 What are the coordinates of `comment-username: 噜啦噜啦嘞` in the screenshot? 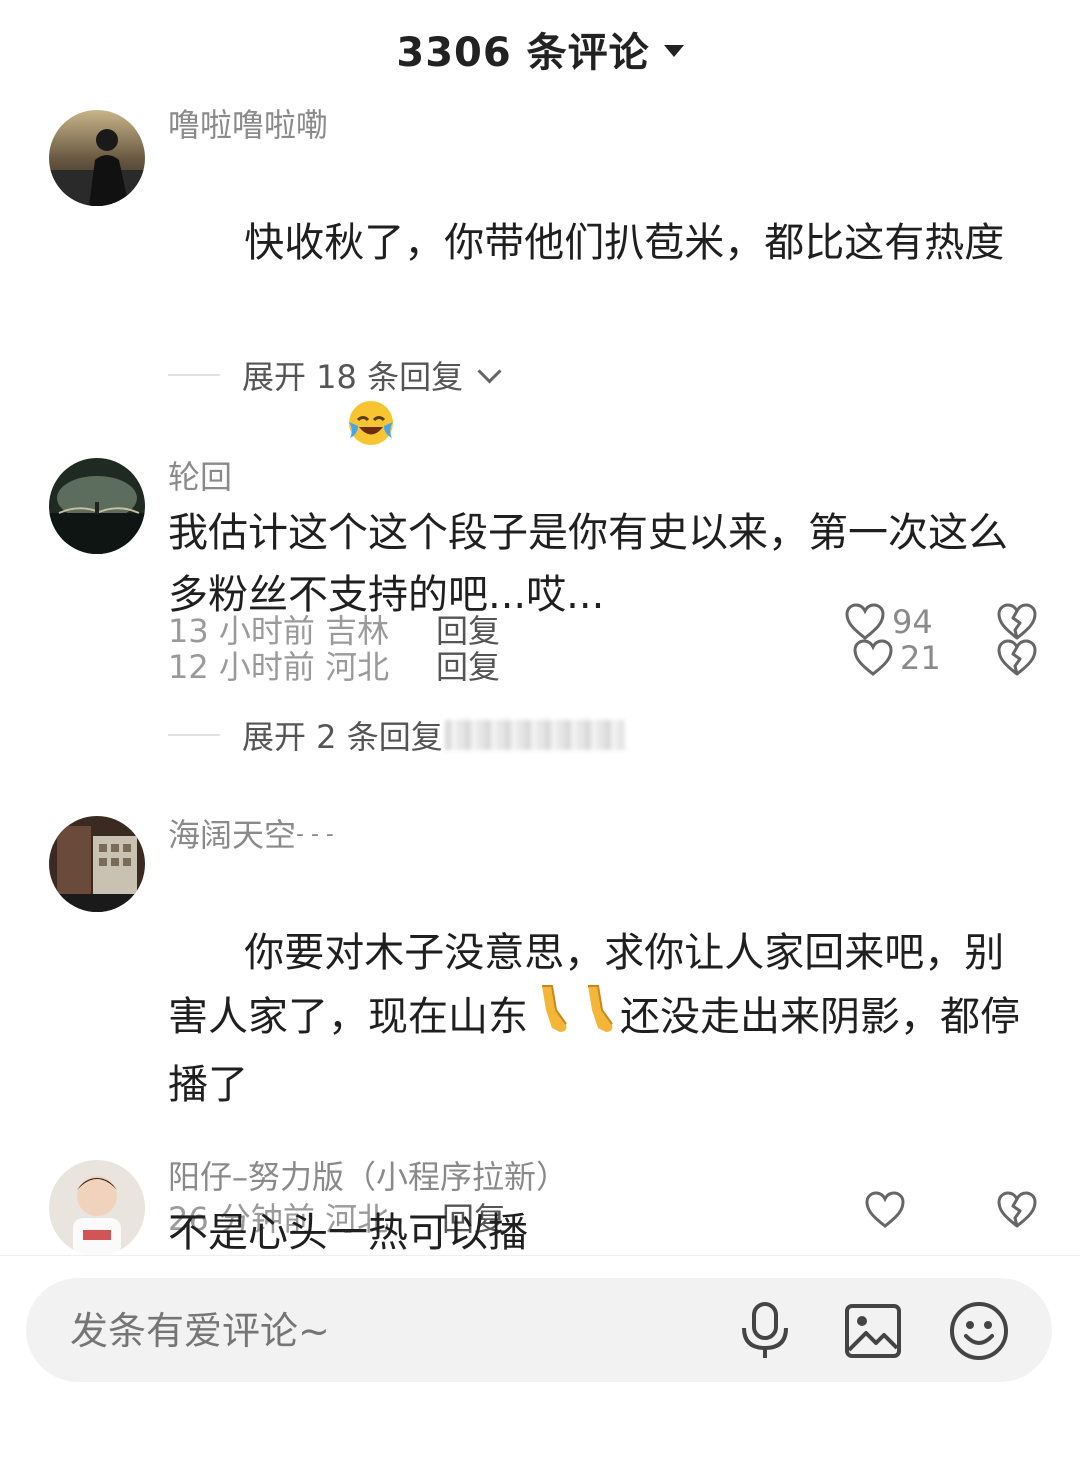 It's located at (598, 125).